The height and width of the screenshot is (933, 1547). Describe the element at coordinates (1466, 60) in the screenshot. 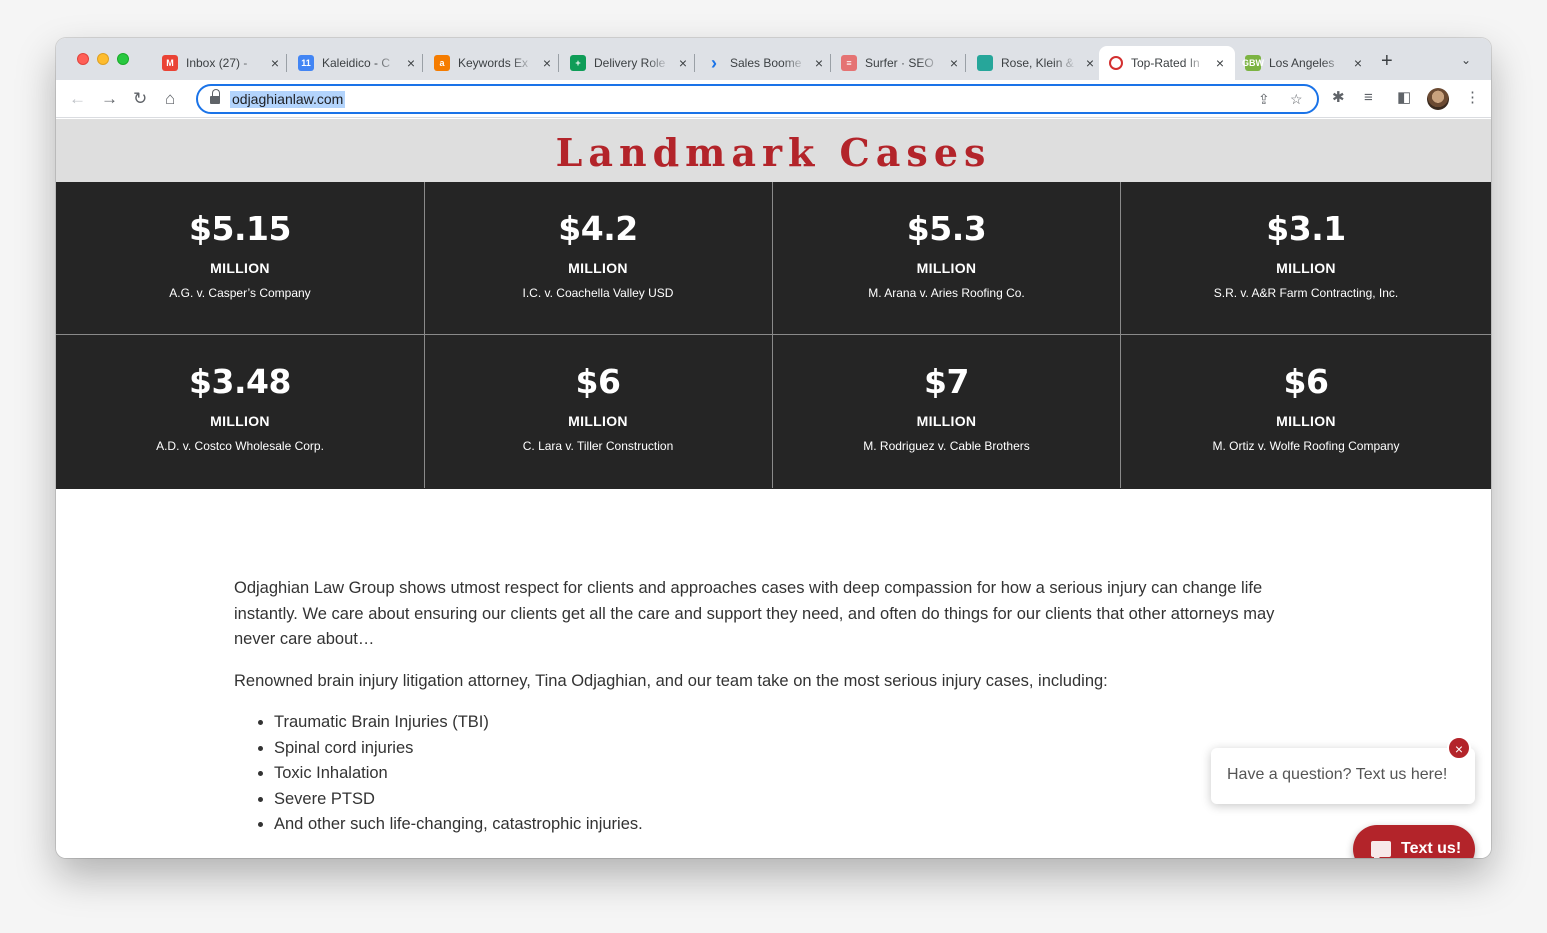

I see `tab-search-button: ⌄` at that location.